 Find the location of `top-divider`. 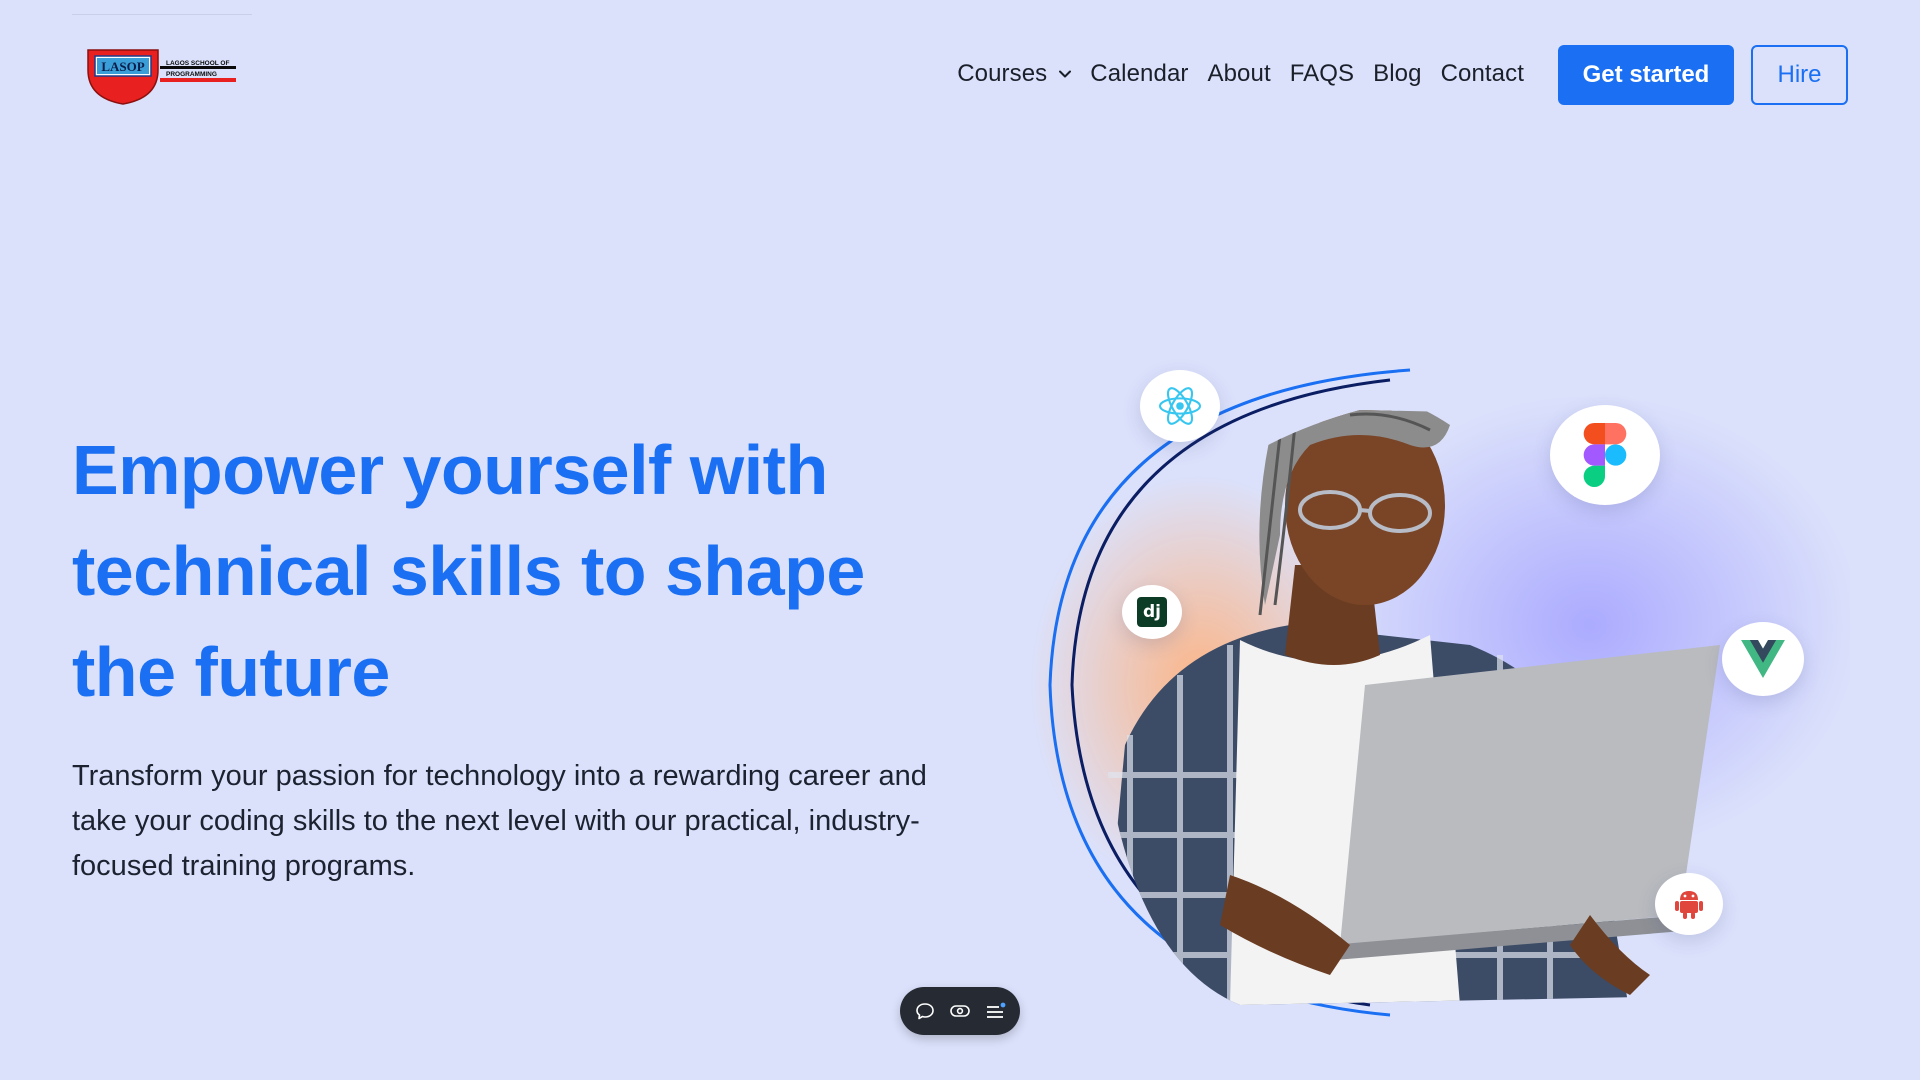

top-divider is located at coordinates (162, 14).